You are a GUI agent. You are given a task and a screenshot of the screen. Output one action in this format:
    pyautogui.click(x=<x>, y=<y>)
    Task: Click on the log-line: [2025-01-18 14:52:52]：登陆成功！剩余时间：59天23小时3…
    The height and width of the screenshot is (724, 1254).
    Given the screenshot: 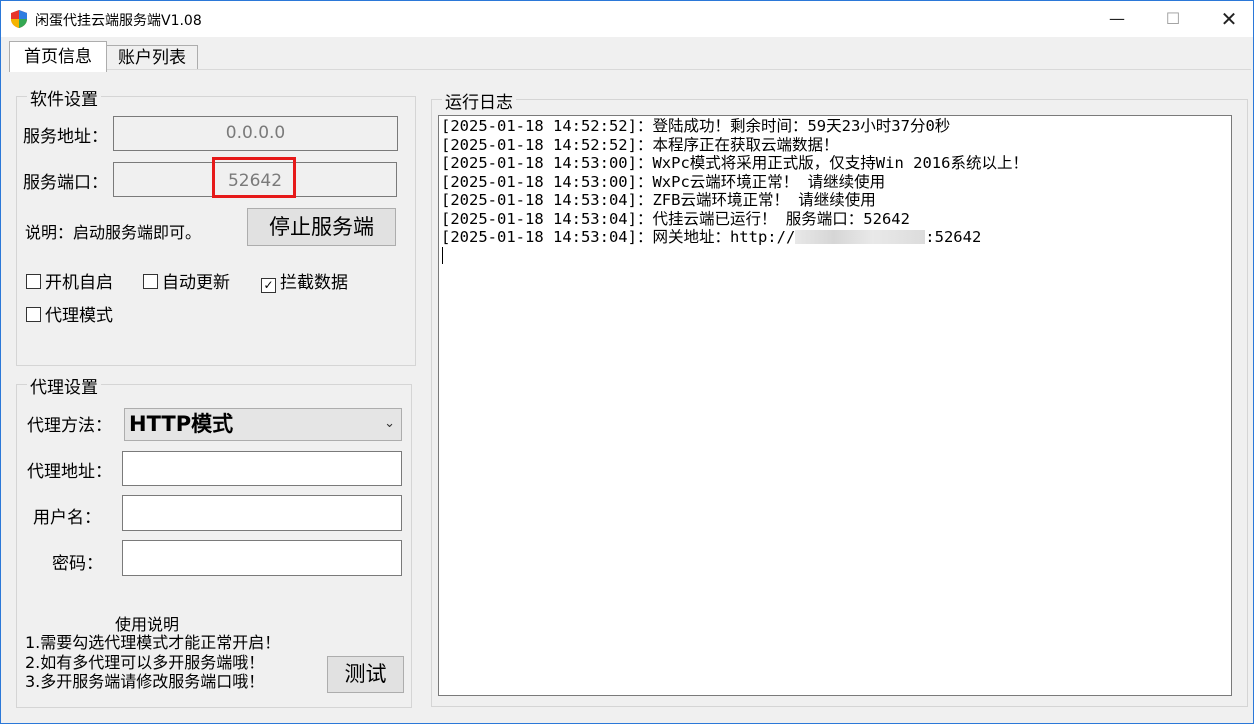 What is the action you would take?
    pyautogui.click(x=696, y=126)
    